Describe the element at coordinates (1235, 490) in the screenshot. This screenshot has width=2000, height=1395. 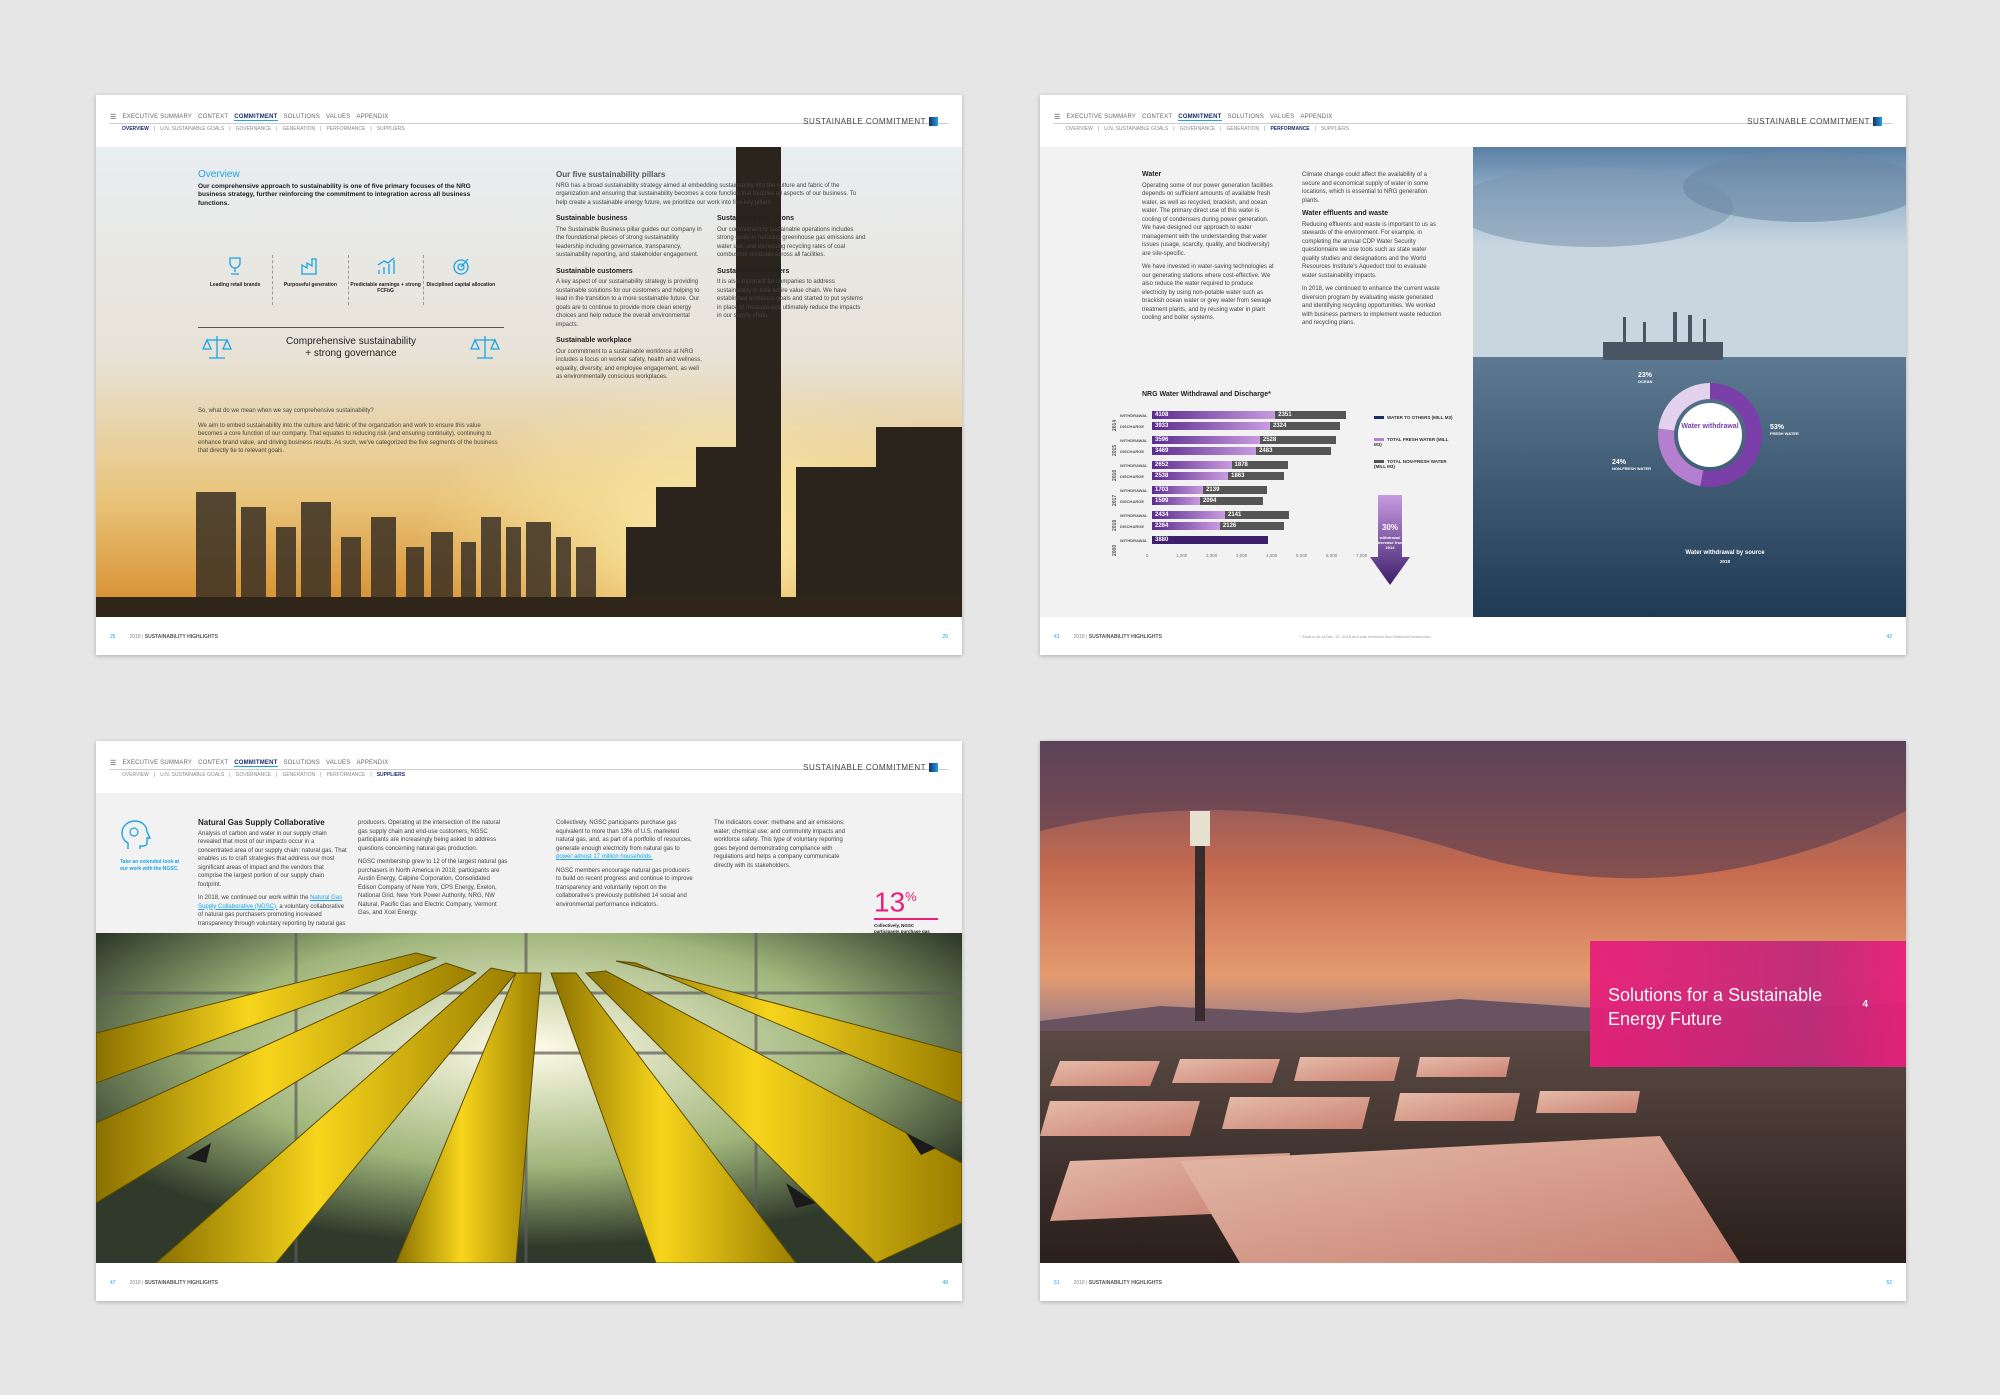
I see `bar-nonfresh: 2139` at that location.